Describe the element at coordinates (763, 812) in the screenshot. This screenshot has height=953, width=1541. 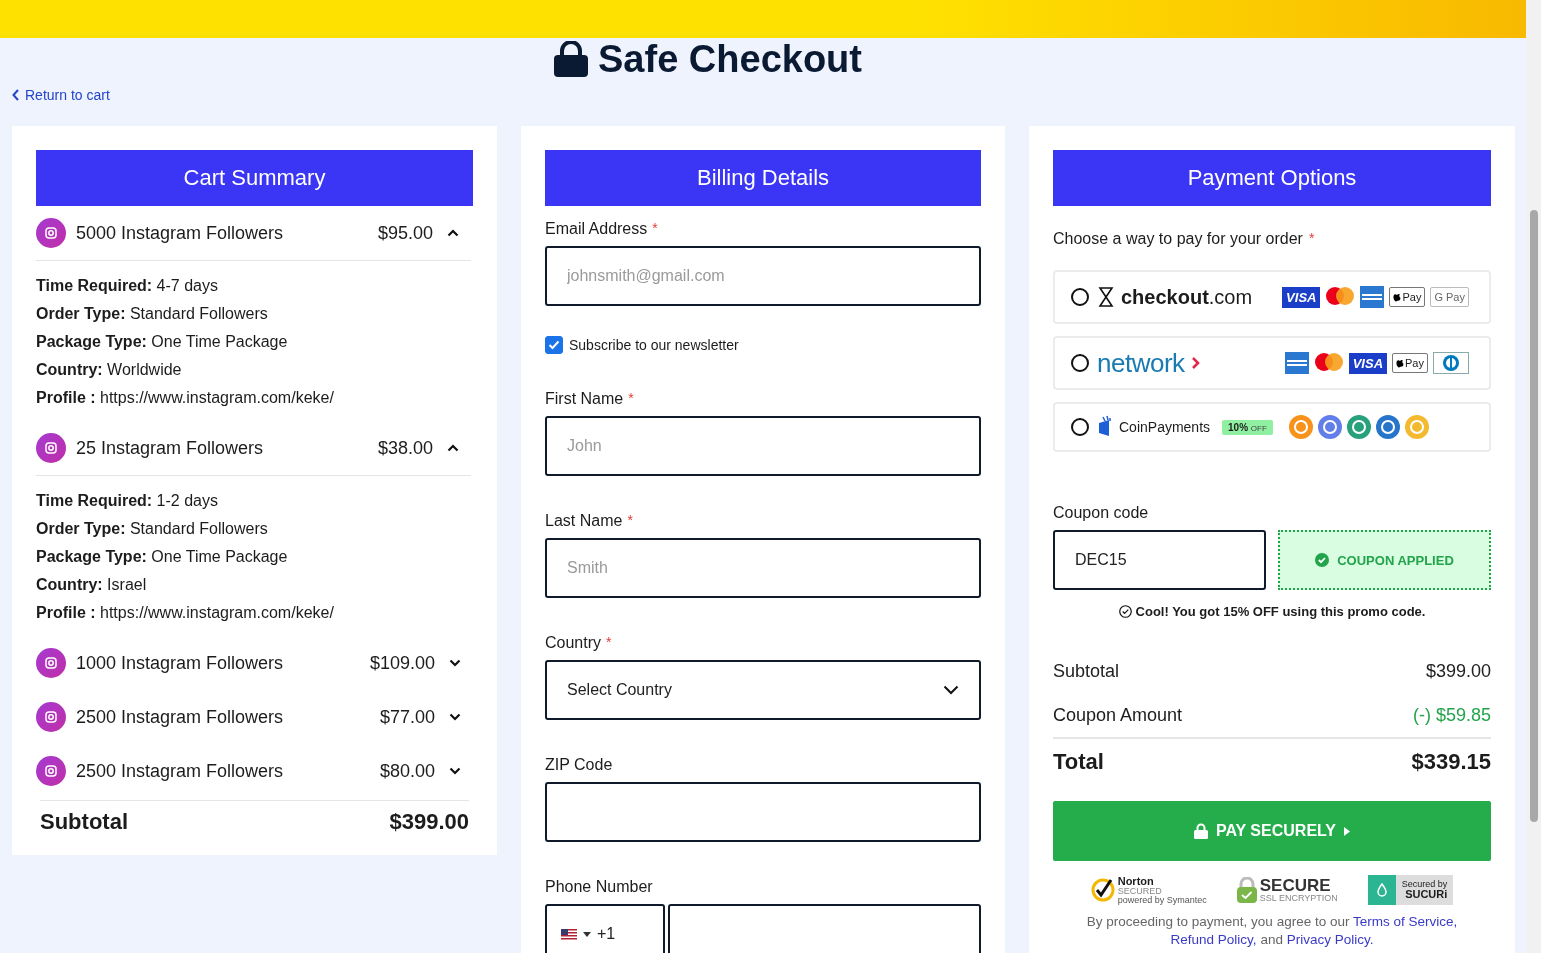
I see `text-field` at that location.